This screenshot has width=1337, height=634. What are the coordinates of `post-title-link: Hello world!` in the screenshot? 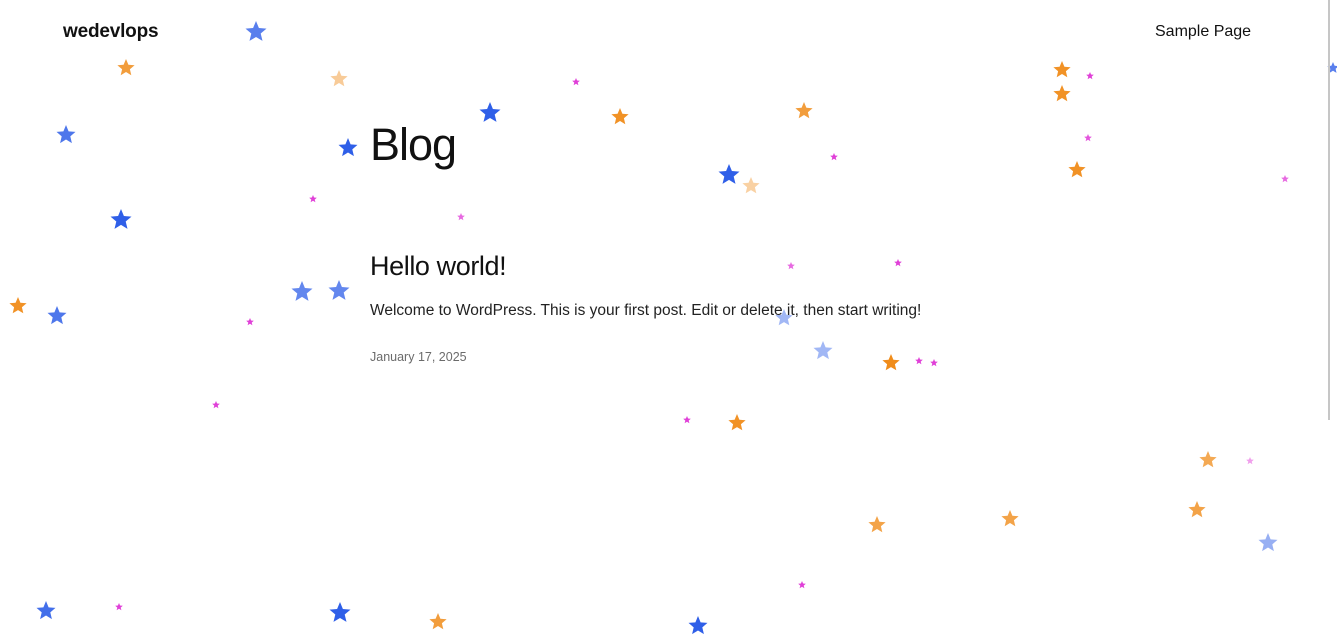 It's located at (438, 266).